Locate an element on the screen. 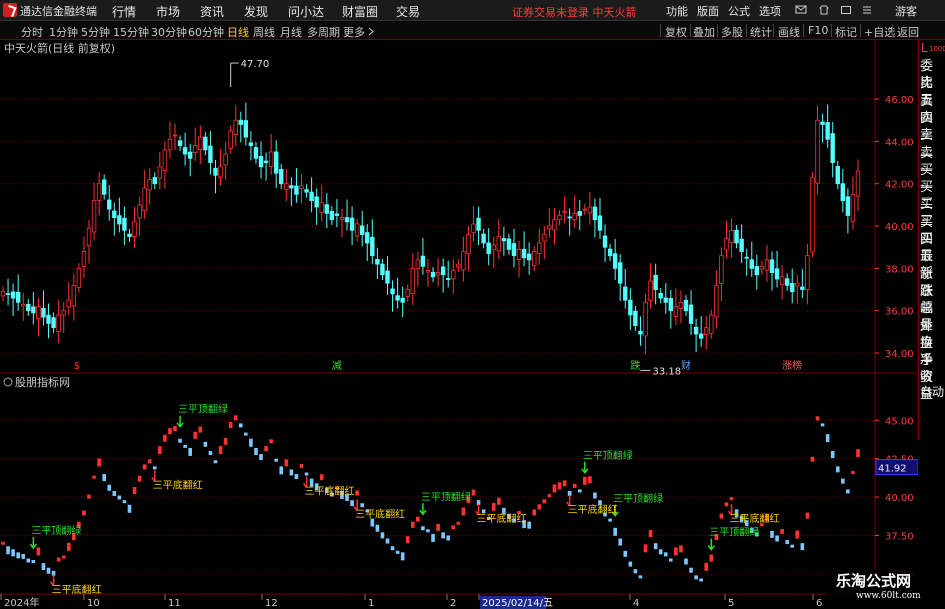 The height and width of the screenshot is (609, 945). tool-huaxian: 画线 is located at coordinates (789, 32).